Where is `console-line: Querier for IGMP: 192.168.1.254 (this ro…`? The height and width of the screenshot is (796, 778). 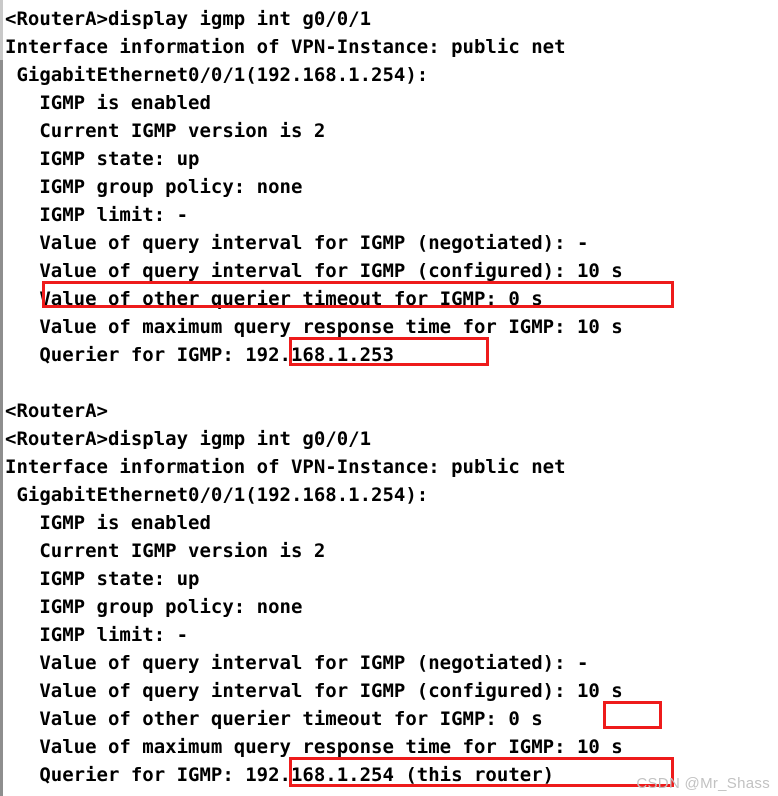 console-line: Querier for IGMP: 192.168.1.254 (this ro… is located at coordinates (280, 775).